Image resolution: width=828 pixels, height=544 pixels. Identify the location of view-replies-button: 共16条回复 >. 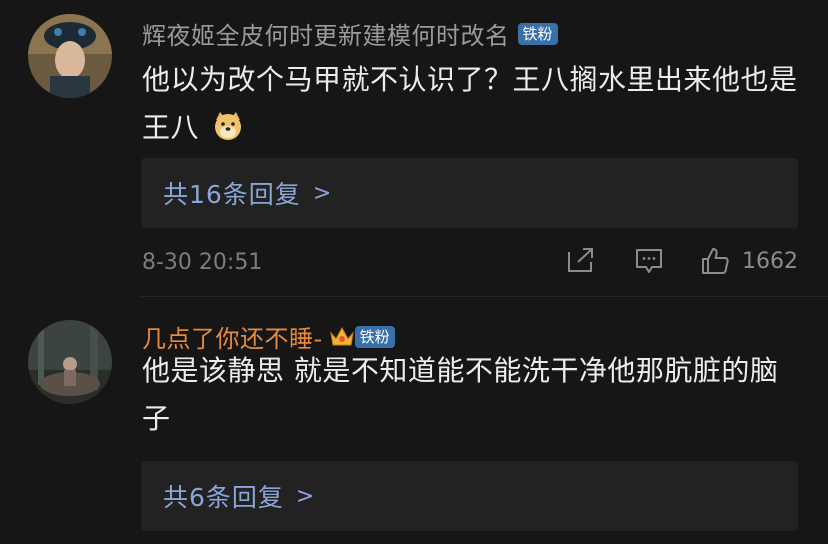
(469, 193).